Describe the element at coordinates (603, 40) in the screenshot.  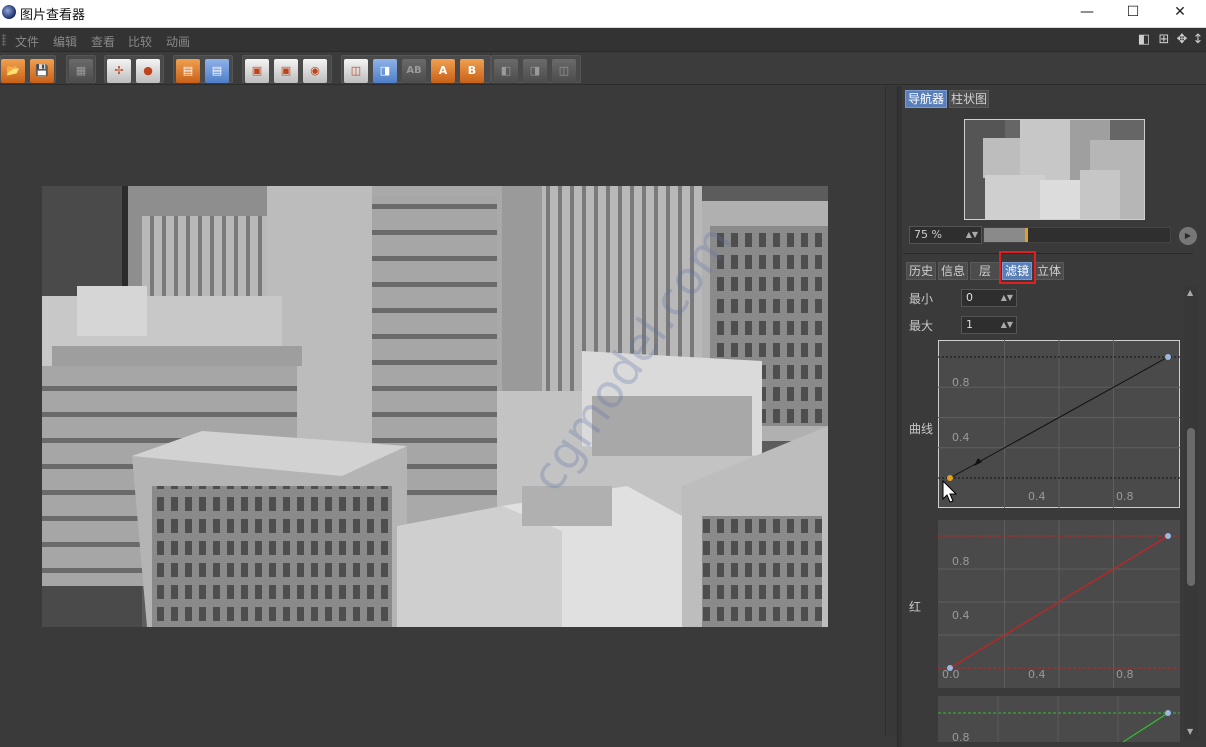
I see `menu-bar: 文件 编辑 查看 比较 动画 ◧ ⊞ ✥ ↕` at that location.